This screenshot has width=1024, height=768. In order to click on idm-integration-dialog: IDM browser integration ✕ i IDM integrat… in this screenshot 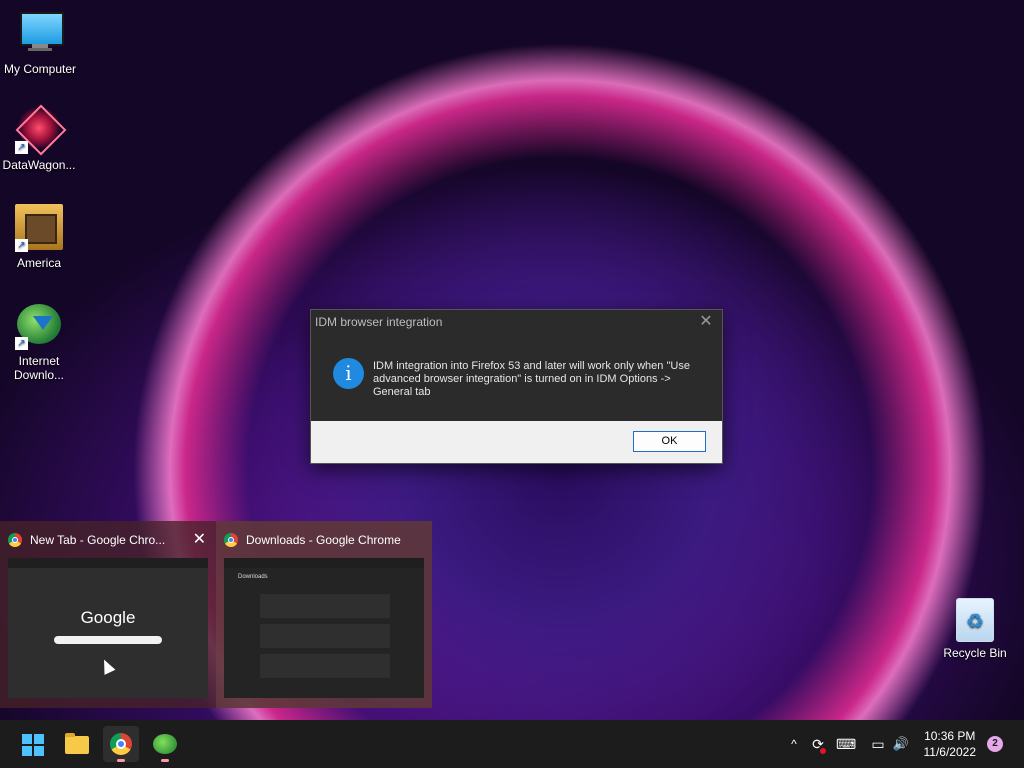, I will do `click(516, 386)`.